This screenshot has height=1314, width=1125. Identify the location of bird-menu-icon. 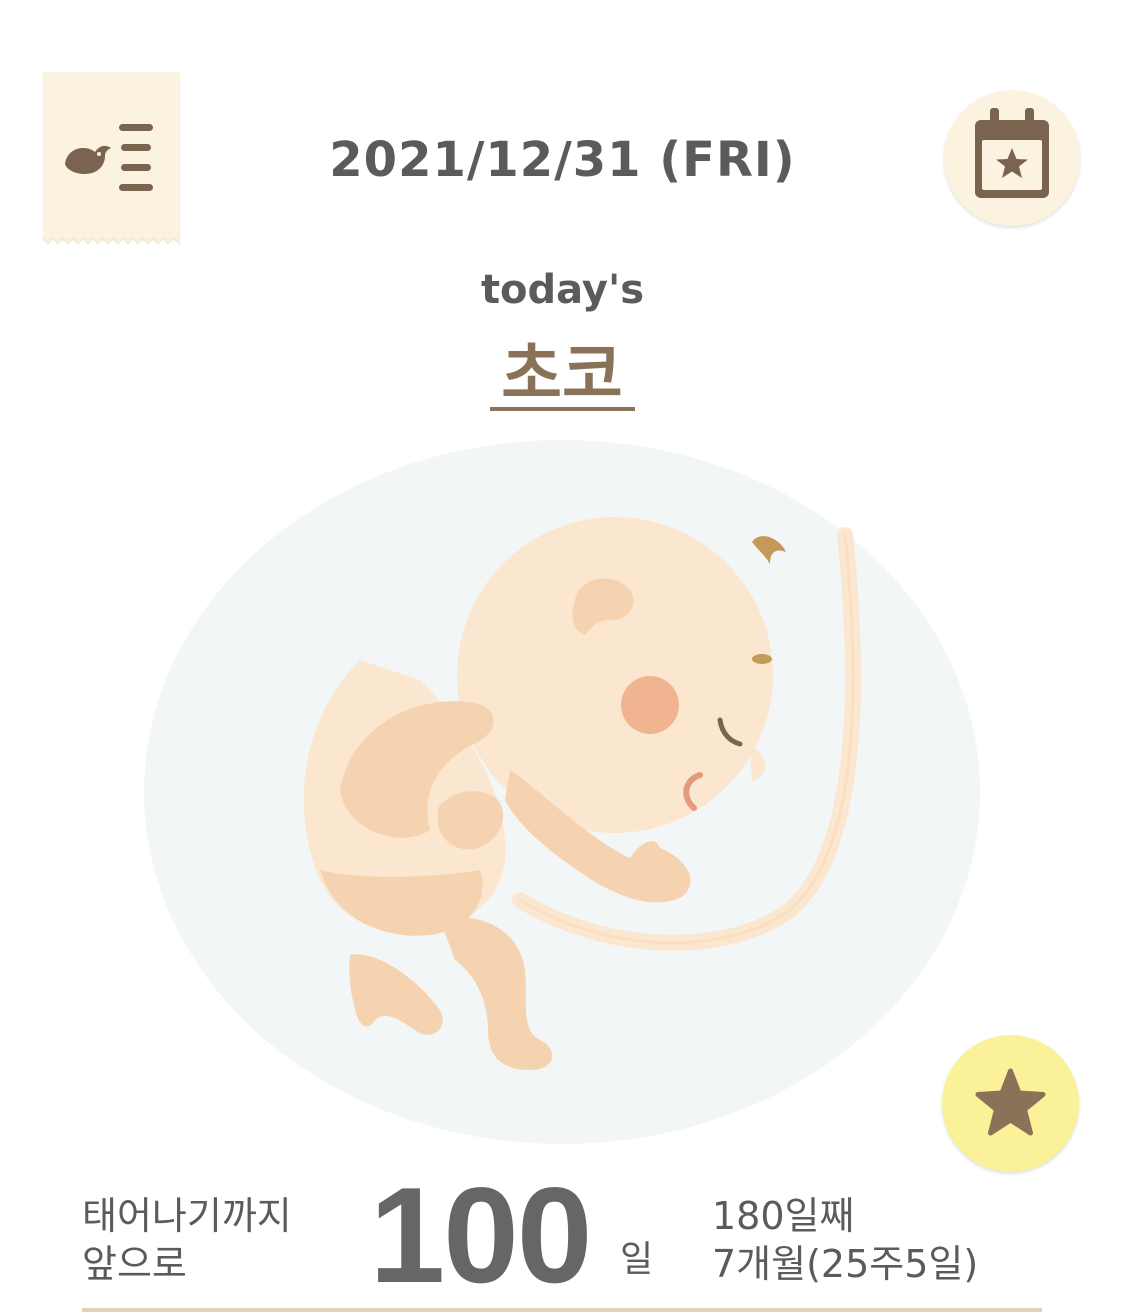
(109, 157).